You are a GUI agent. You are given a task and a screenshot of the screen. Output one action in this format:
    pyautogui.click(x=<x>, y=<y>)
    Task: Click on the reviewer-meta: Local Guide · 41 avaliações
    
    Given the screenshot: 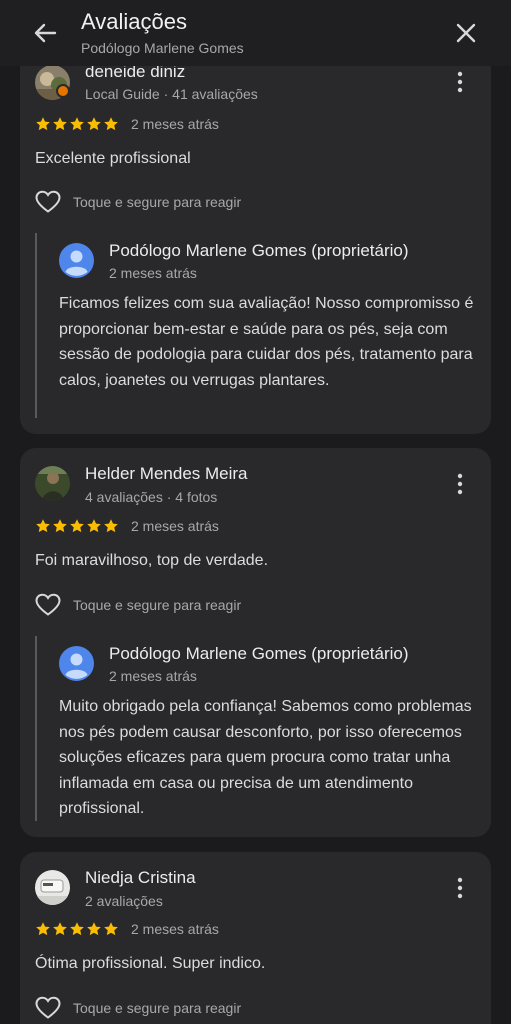 What is the action you would take?
    pyautogui.click(x=171, y=94)
    